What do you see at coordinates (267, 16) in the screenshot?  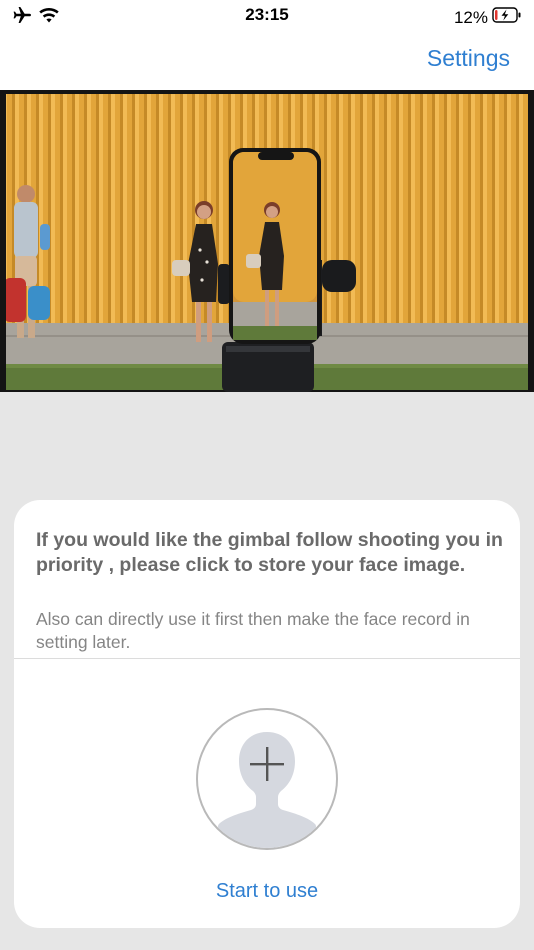 I see `status-bar: 23:15 12%` at bounding box center [267, 16].